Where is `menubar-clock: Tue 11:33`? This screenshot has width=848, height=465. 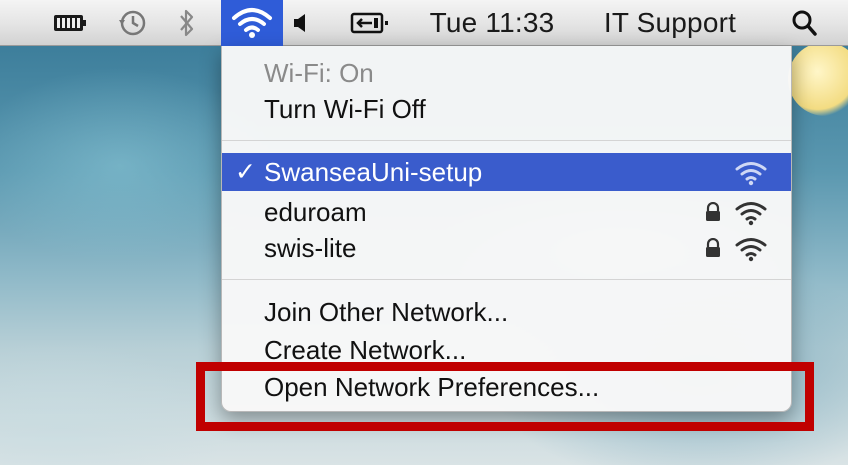 menubar-clock: Tue 11:33 is located at coordinates (492, 23).